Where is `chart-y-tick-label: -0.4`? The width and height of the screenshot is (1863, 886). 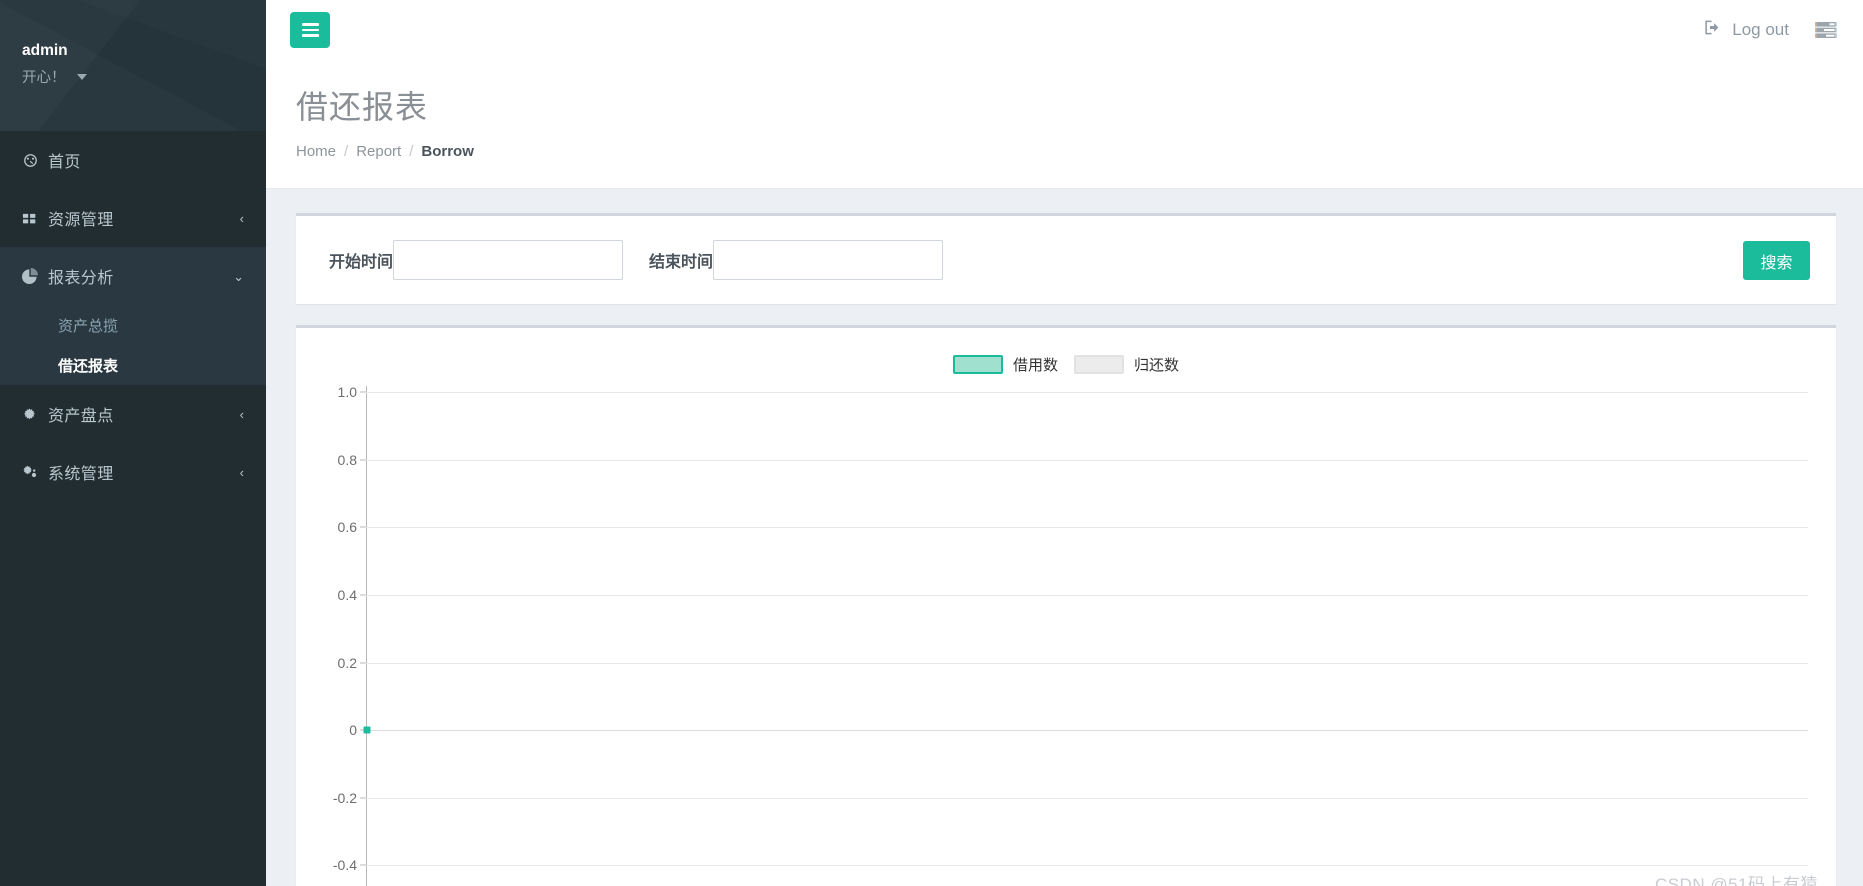 chart-y-tick-label: -0.4 is located at coordinates (344, 865).